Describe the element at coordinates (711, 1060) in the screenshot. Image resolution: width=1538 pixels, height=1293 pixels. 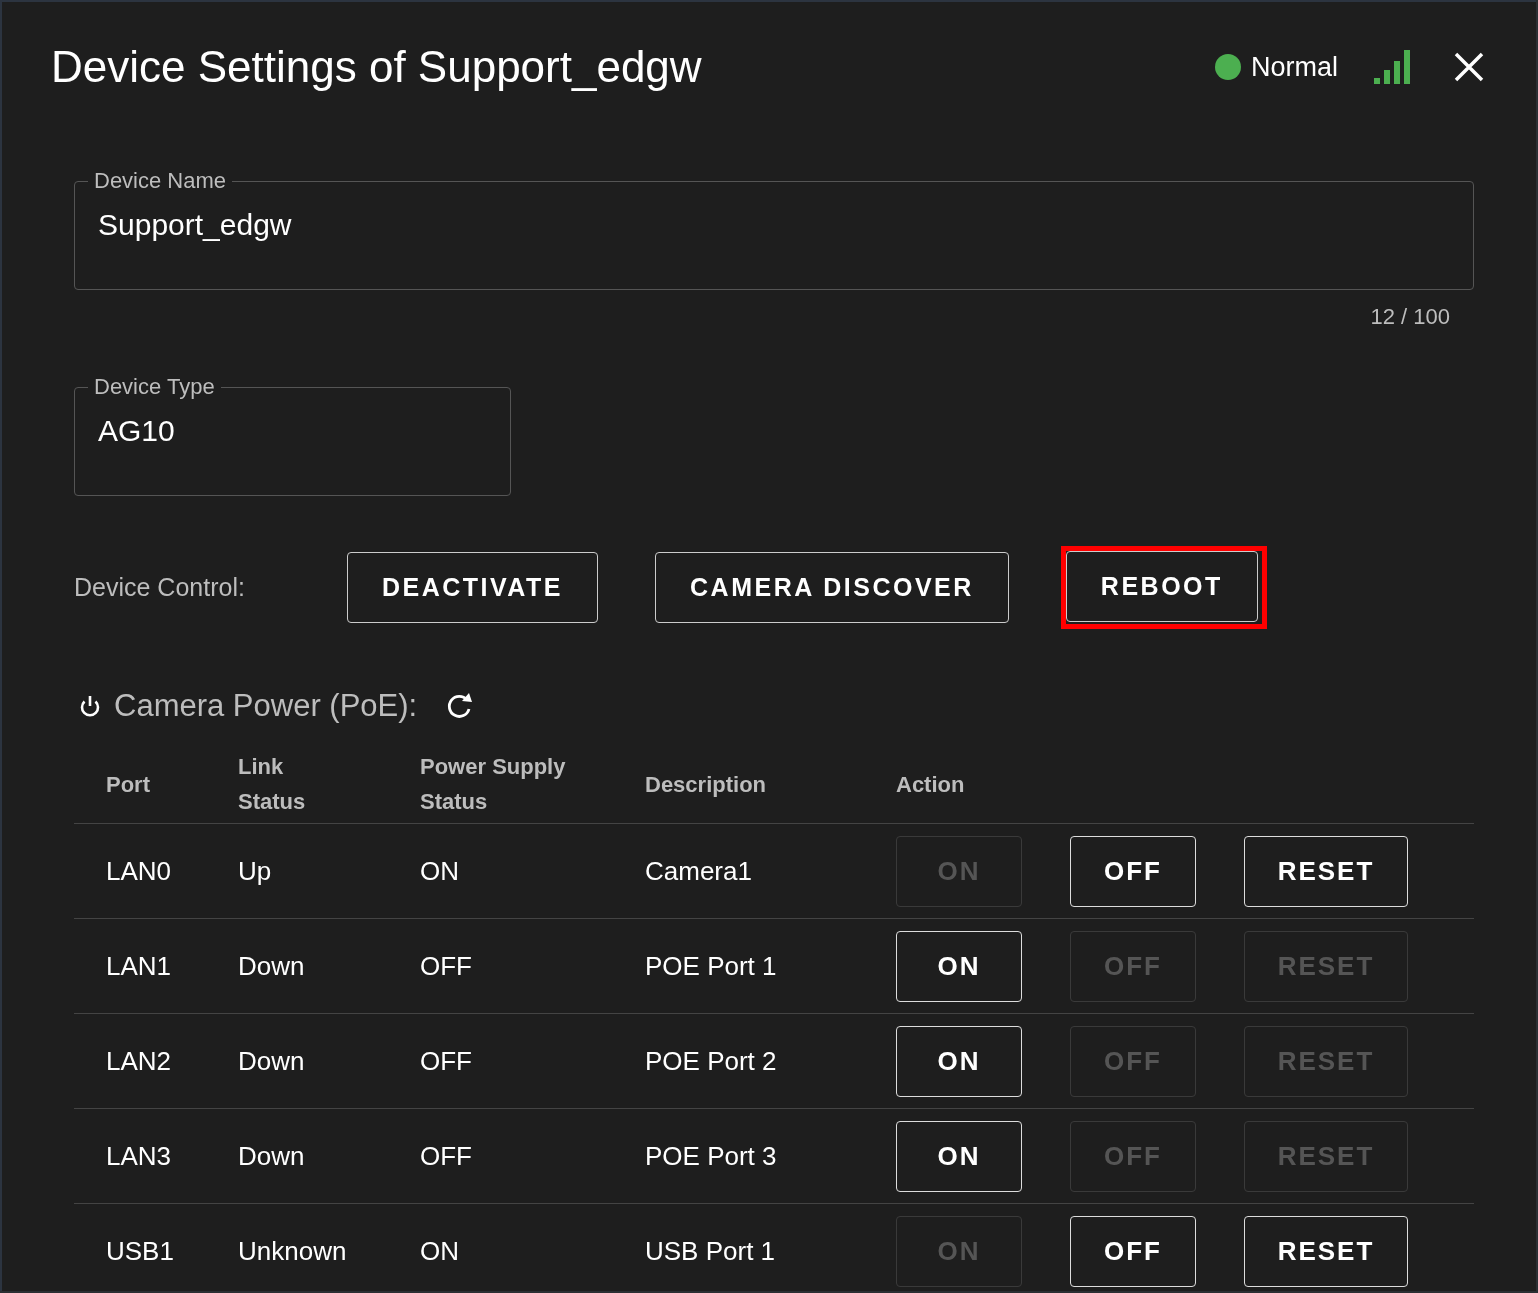
I see `table-cell: POE Port 2` at that location.